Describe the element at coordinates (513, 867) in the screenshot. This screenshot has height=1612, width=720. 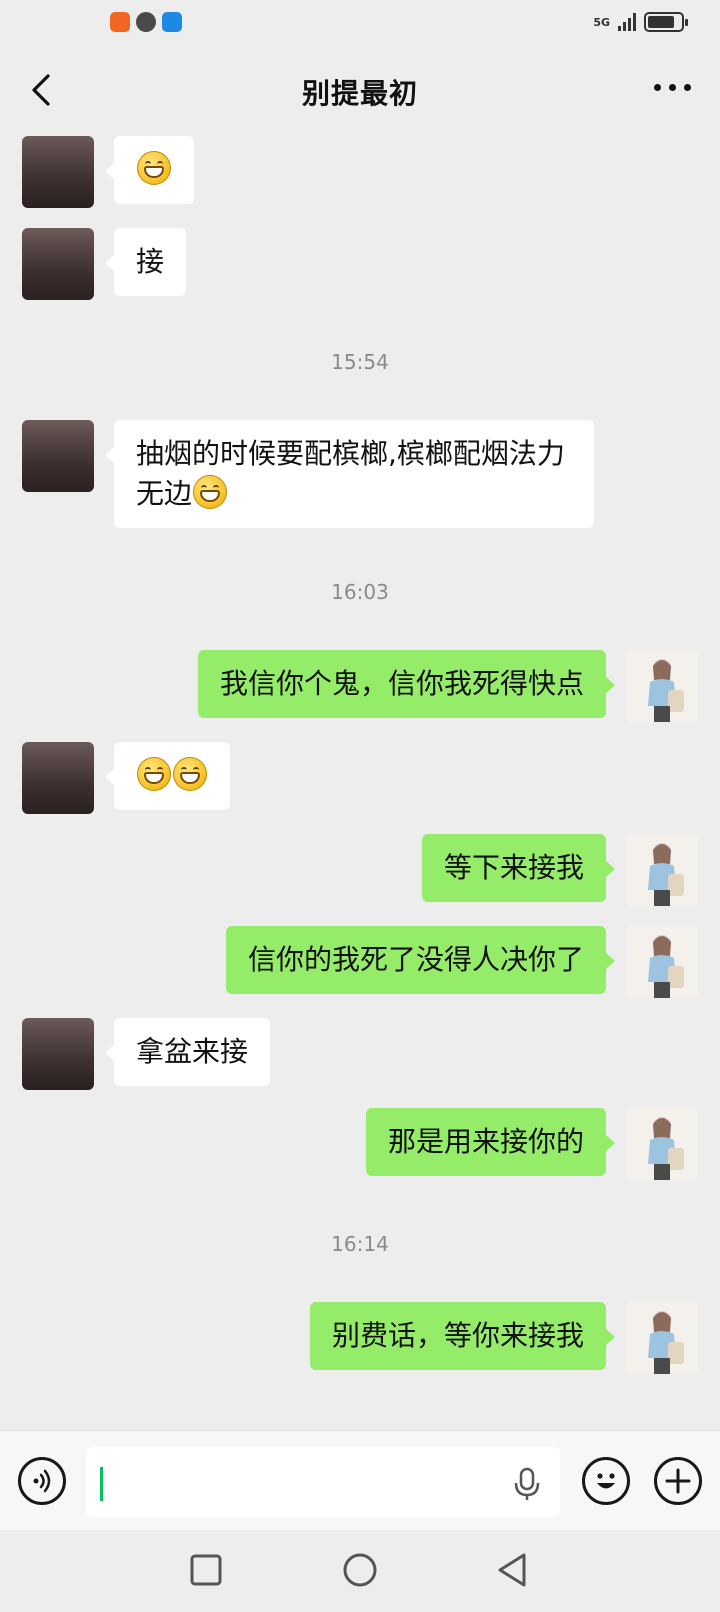
I see `message-text: 等下来接我` at that location.